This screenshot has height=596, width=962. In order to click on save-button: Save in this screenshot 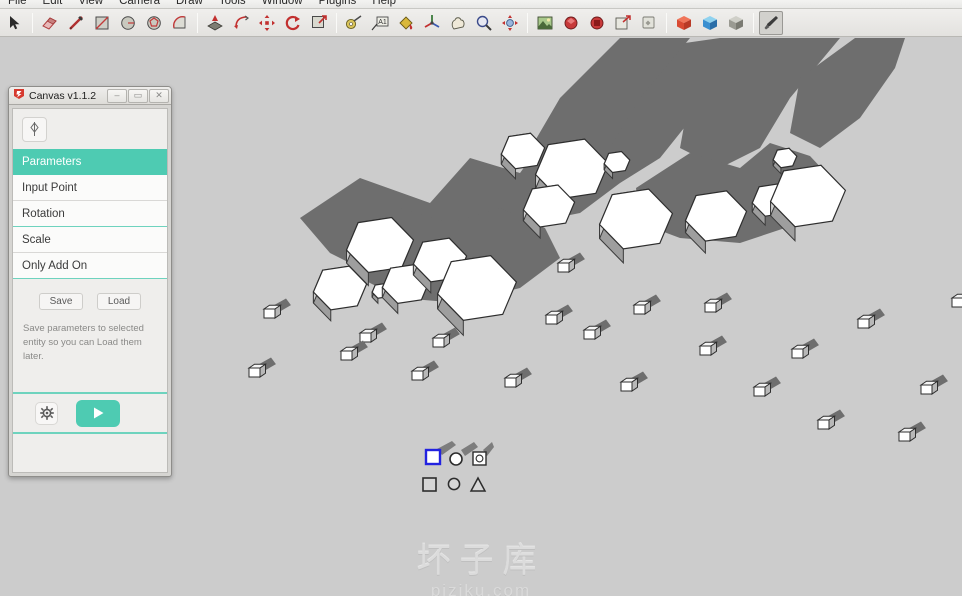, I will do `click(61, 301)`.